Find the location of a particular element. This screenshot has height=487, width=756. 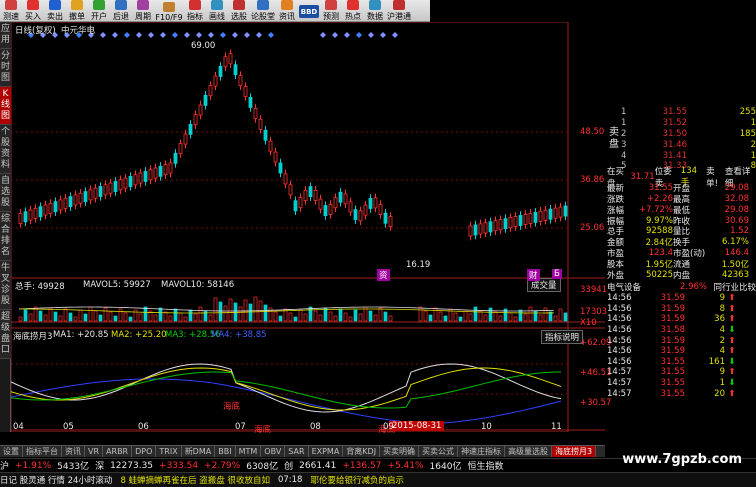

status-left: 日记 股灵通 行情 24小时滚动 is located at coordinates (56, 480).